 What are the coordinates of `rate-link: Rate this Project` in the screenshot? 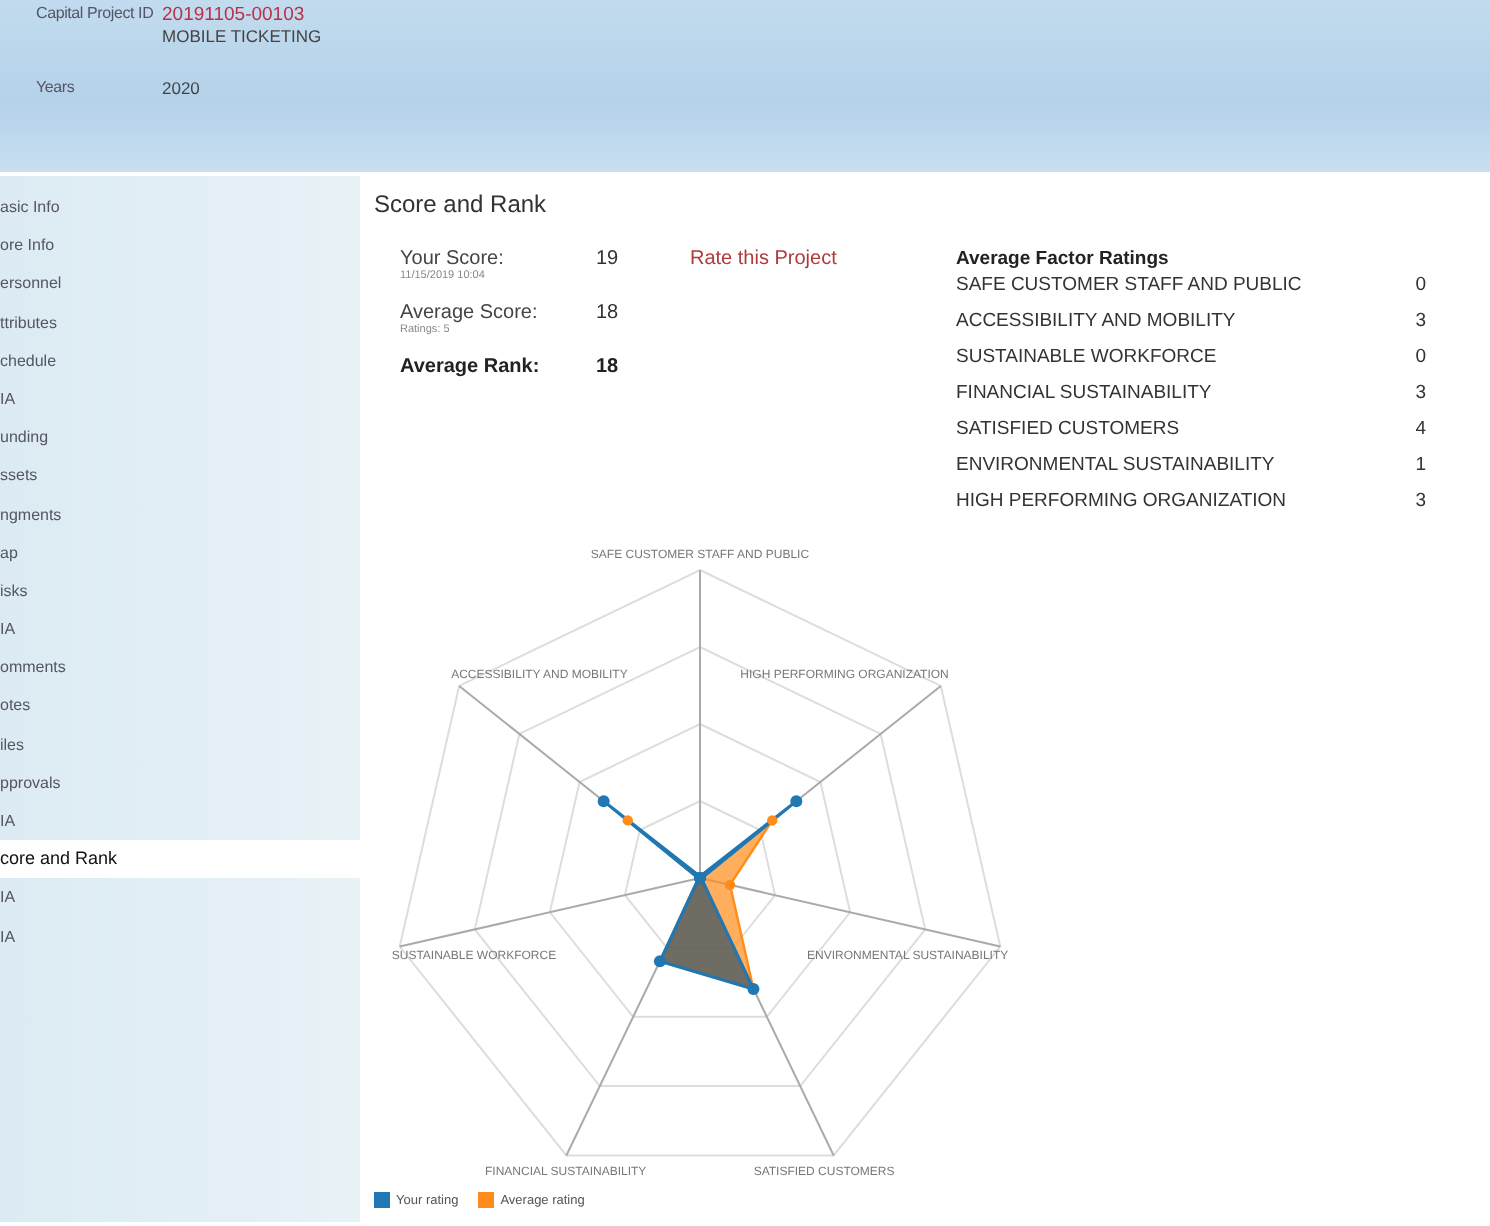 It's located at (823, 385).